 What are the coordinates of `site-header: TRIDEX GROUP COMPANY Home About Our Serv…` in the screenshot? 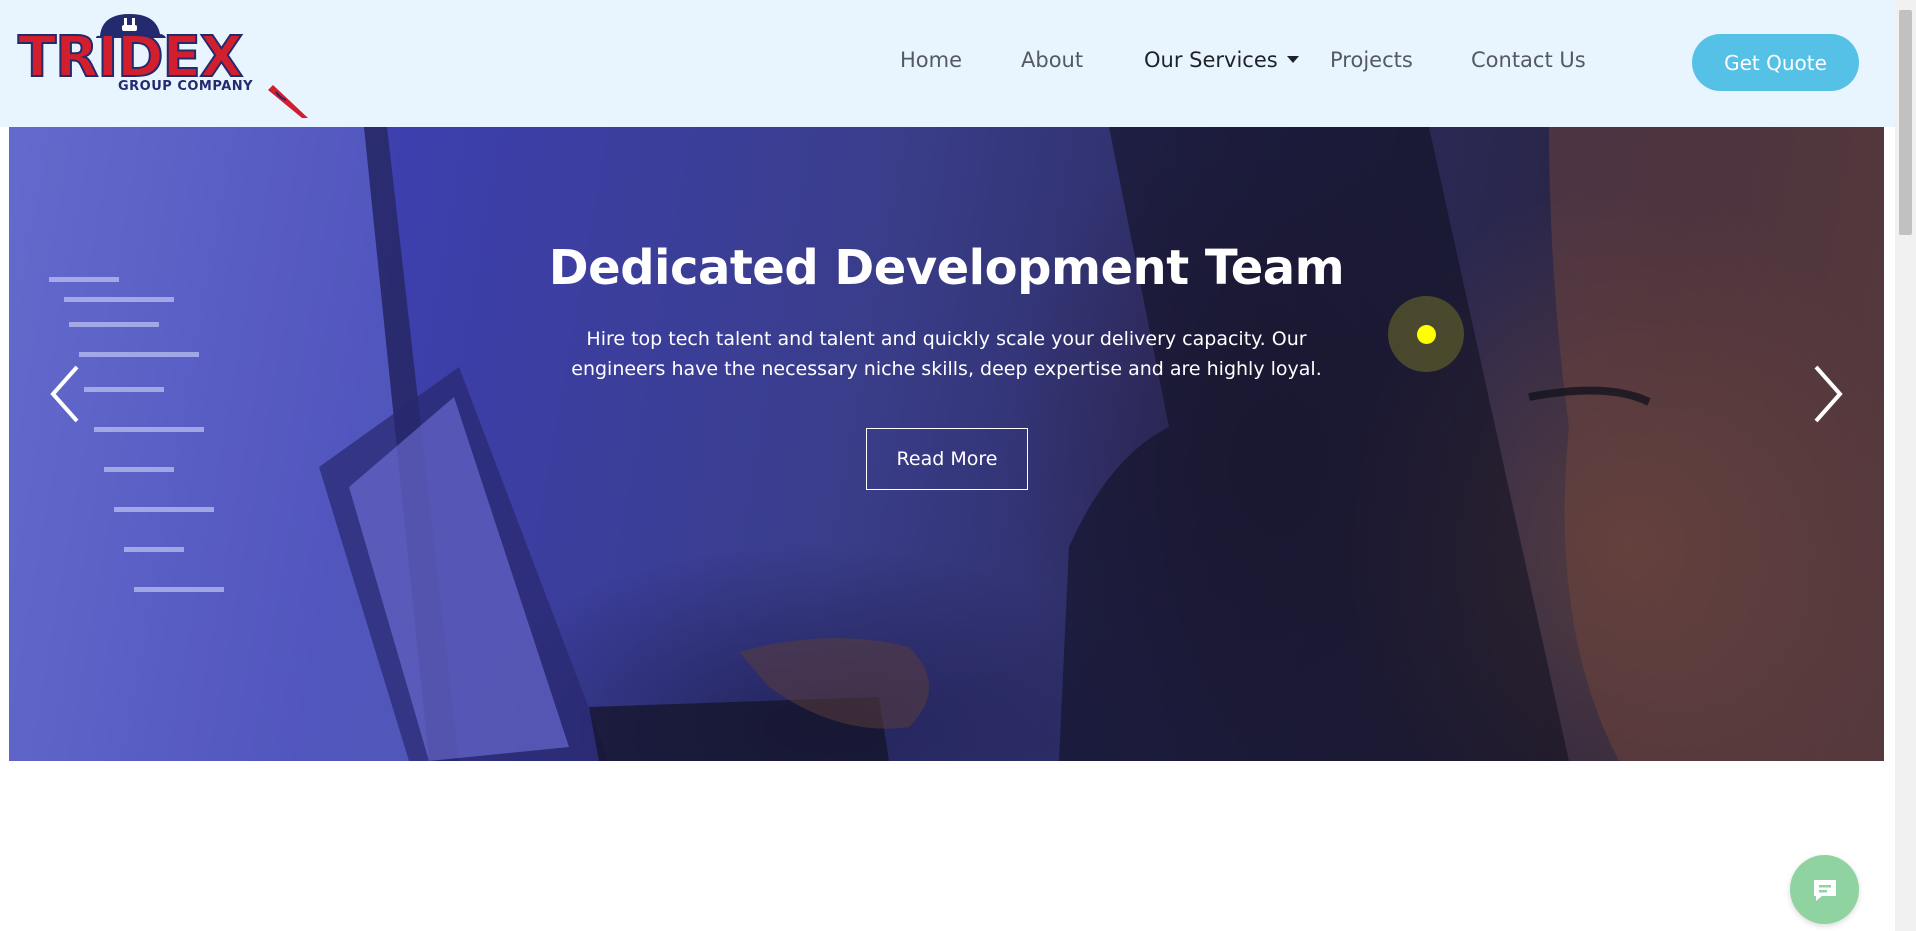 It's located at (947, 63).